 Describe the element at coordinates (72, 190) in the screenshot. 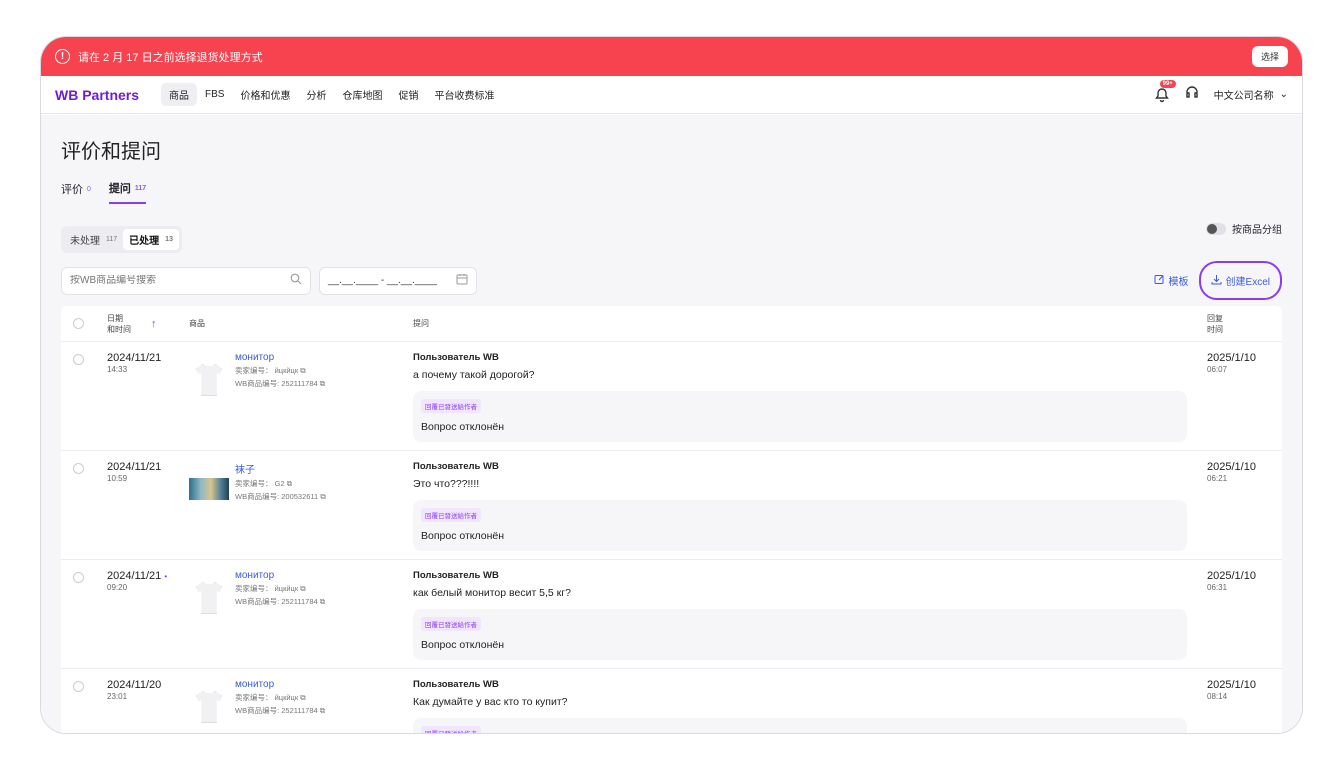

I see `tab-reviews-label: 评价` at that location.